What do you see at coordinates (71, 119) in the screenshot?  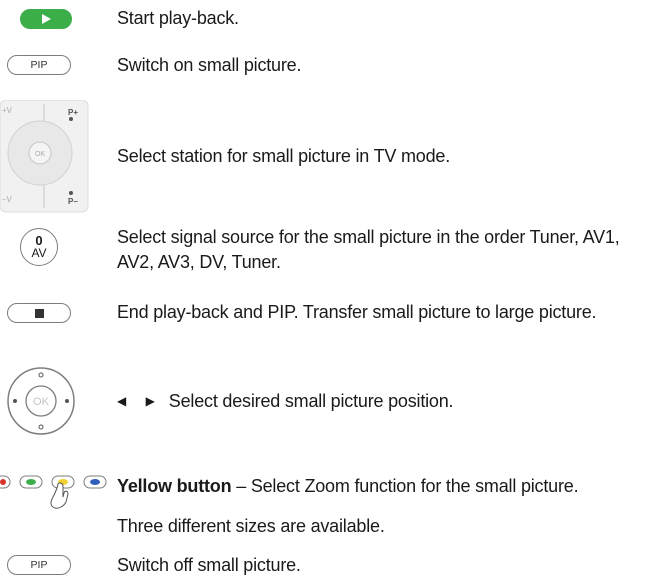 I see `keypad-pplus-dot` at bounding box center [71, 119].